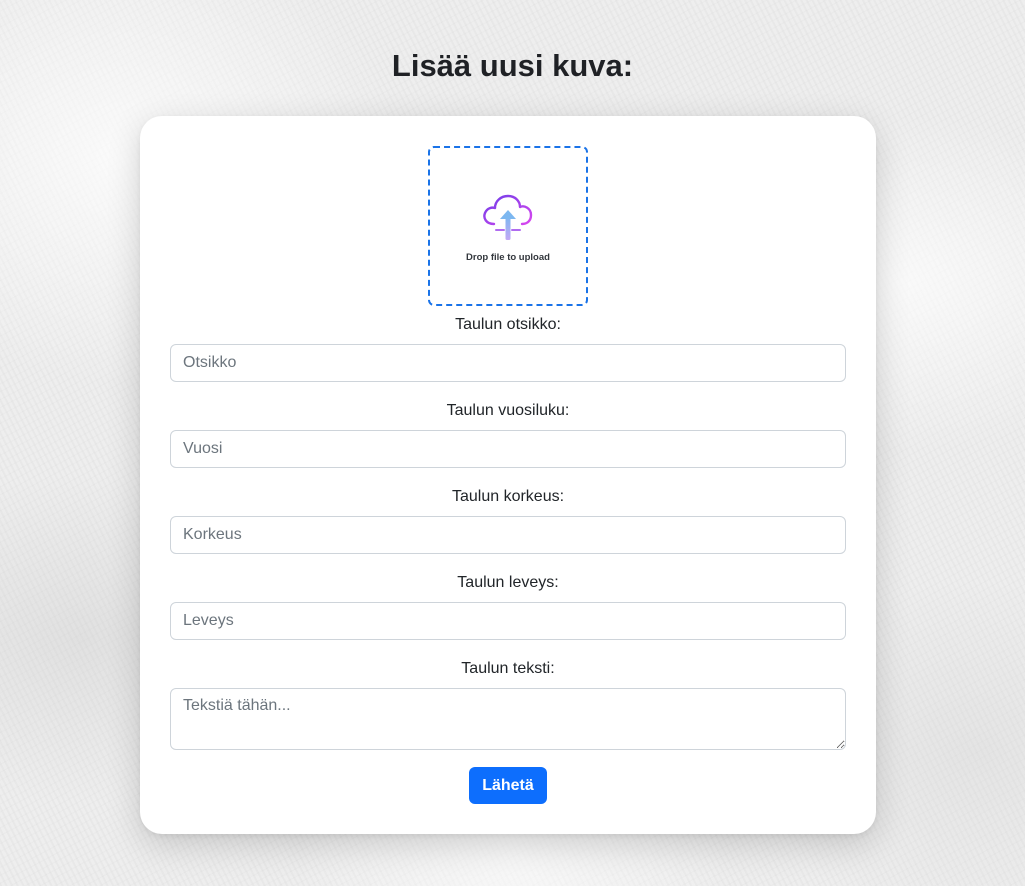 The width and height of the screenshot is (1025, 886). I want to click on title-label: Taulun otsikko:, so click(508, 324).